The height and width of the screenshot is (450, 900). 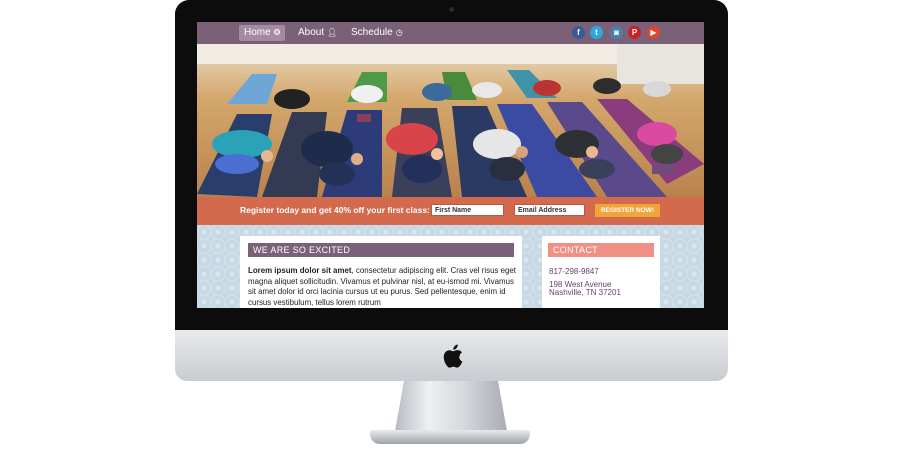 What do you see at coordinates (332, 32) in the screenshot?
I see `user-icon: 👤︎` at bounding box center [332, 32].